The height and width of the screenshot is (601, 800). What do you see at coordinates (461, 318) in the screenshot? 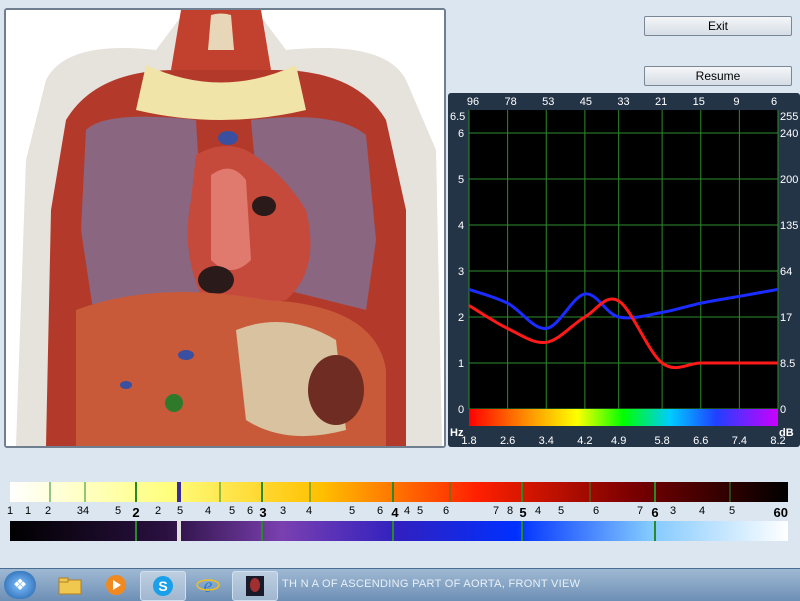
I see `left-axis-tick-label: 2` at bounding box center [461, 318].